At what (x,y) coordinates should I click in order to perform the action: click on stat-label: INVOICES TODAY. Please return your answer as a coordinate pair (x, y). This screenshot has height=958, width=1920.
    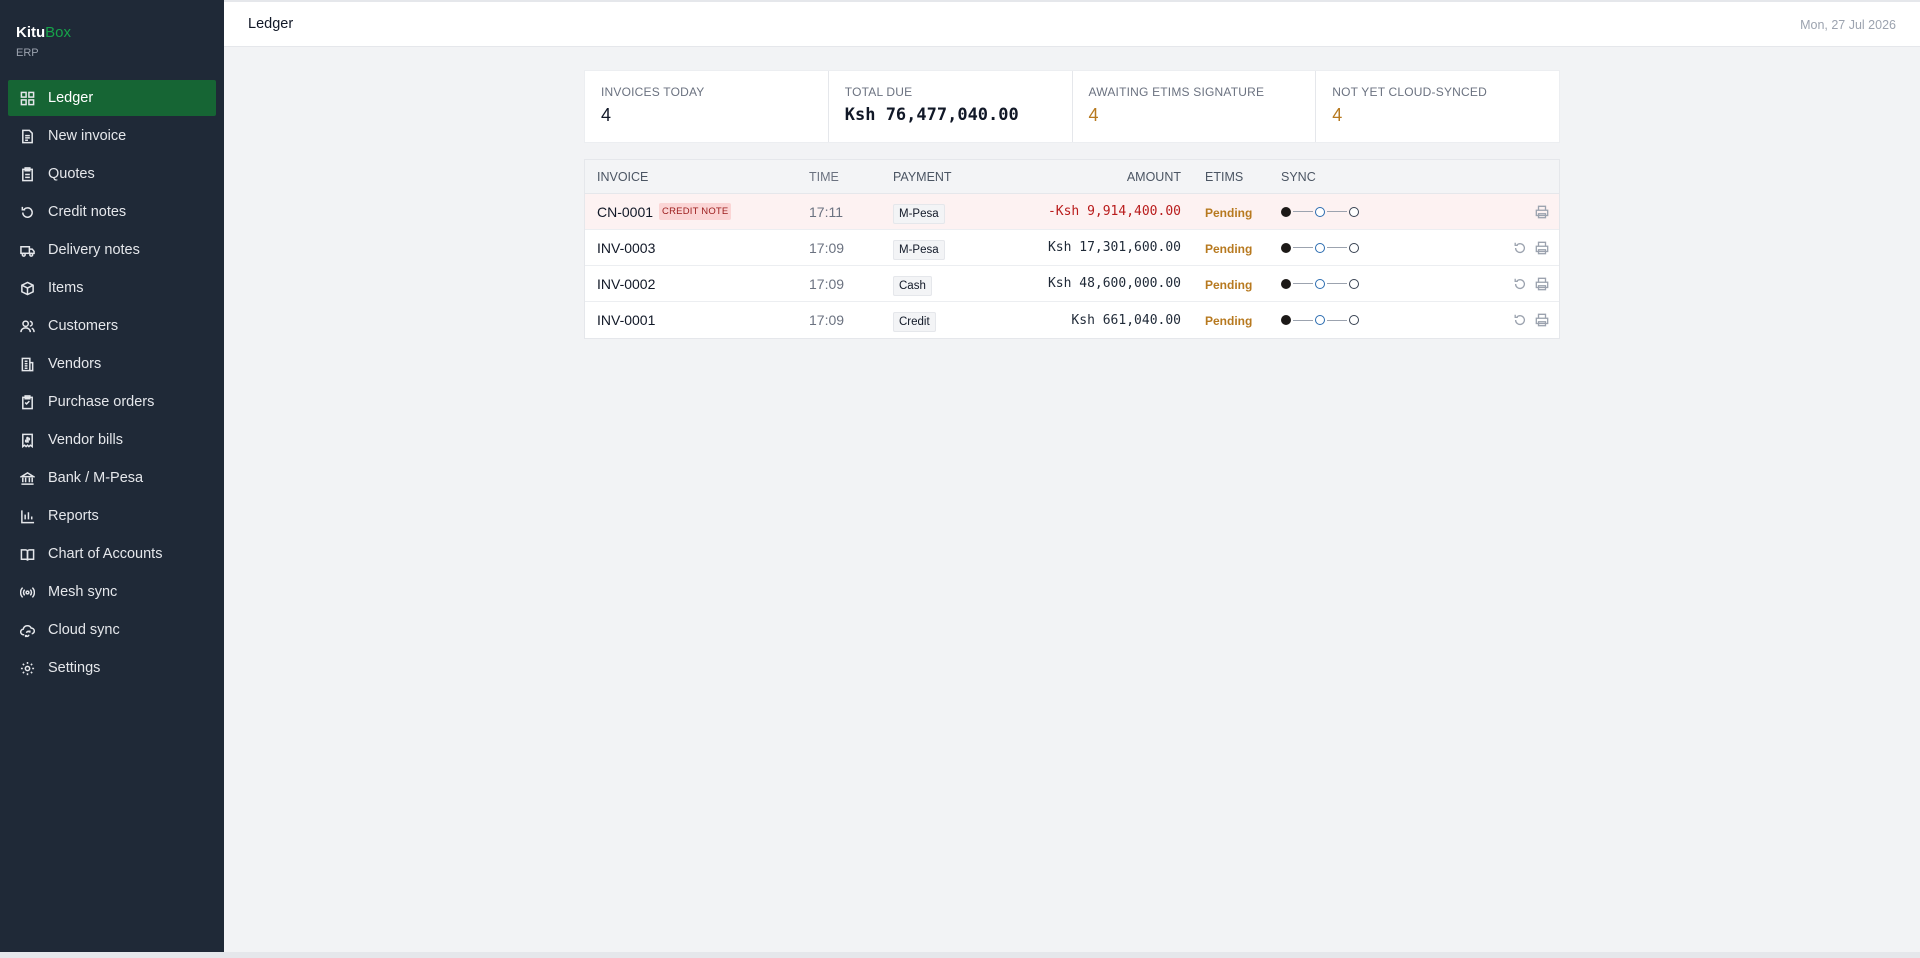
    Looking at the image, I should click on (653, 92).